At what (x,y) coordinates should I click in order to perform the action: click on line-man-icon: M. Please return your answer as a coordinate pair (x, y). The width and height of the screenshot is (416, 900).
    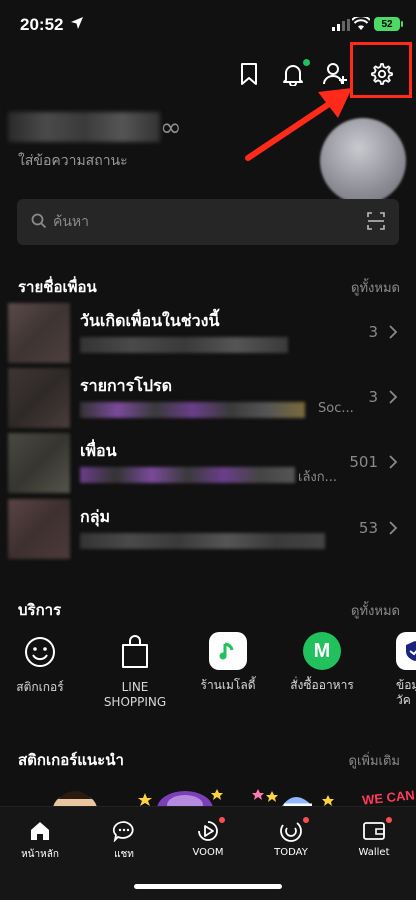
    Looking at the image, I should click on (322, 650).